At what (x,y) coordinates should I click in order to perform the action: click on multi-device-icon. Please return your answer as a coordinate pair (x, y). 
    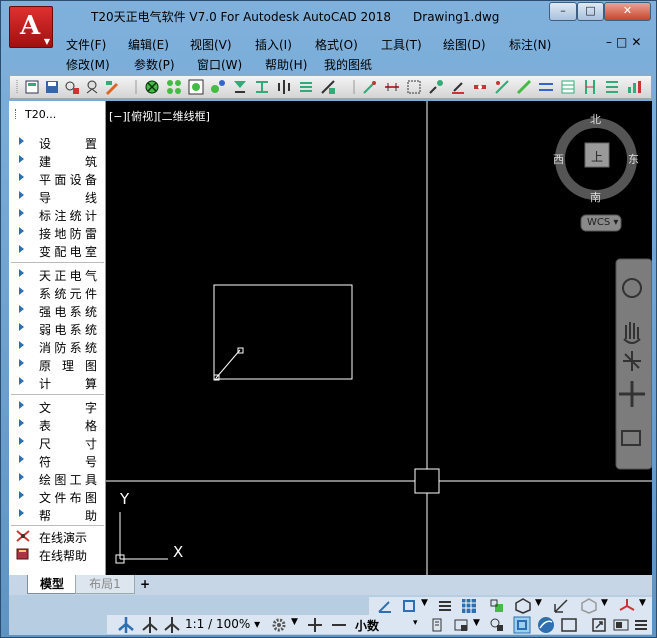
    Looking at the image, I should click on (174, 87).